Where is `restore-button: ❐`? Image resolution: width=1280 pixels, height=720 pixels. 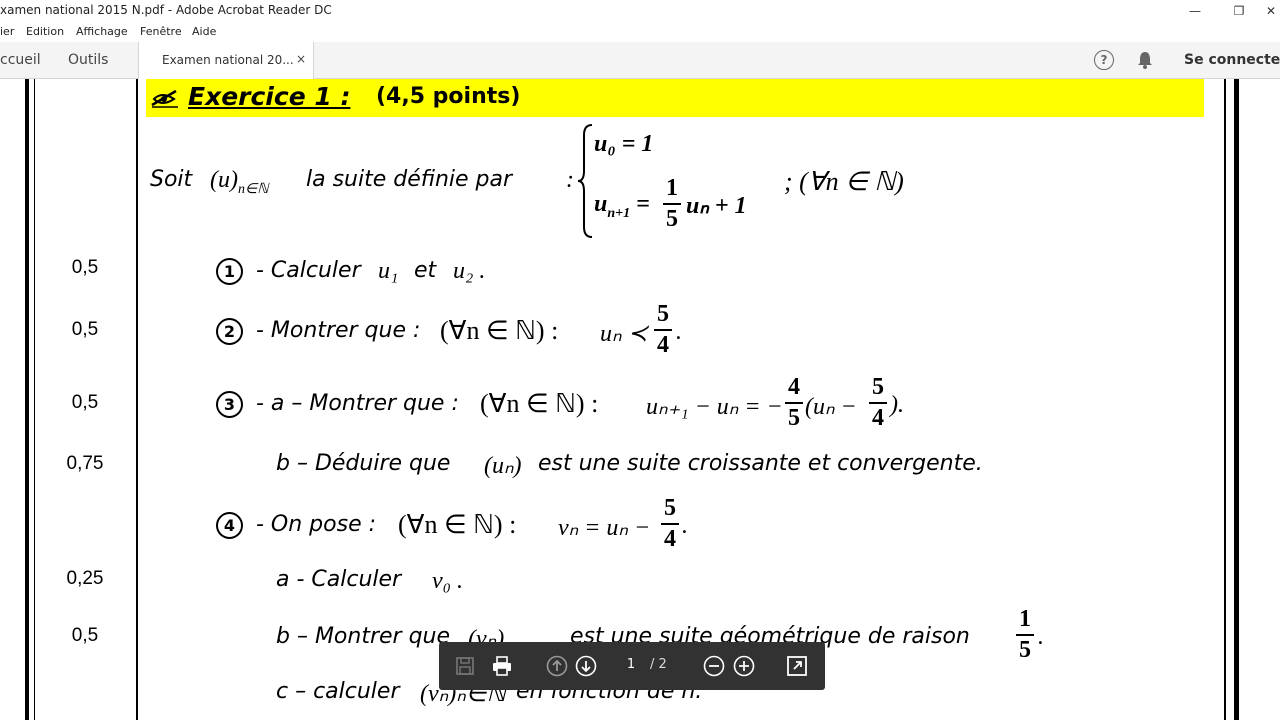 restore-button: ❐ is located at coordinates (1239, 11).